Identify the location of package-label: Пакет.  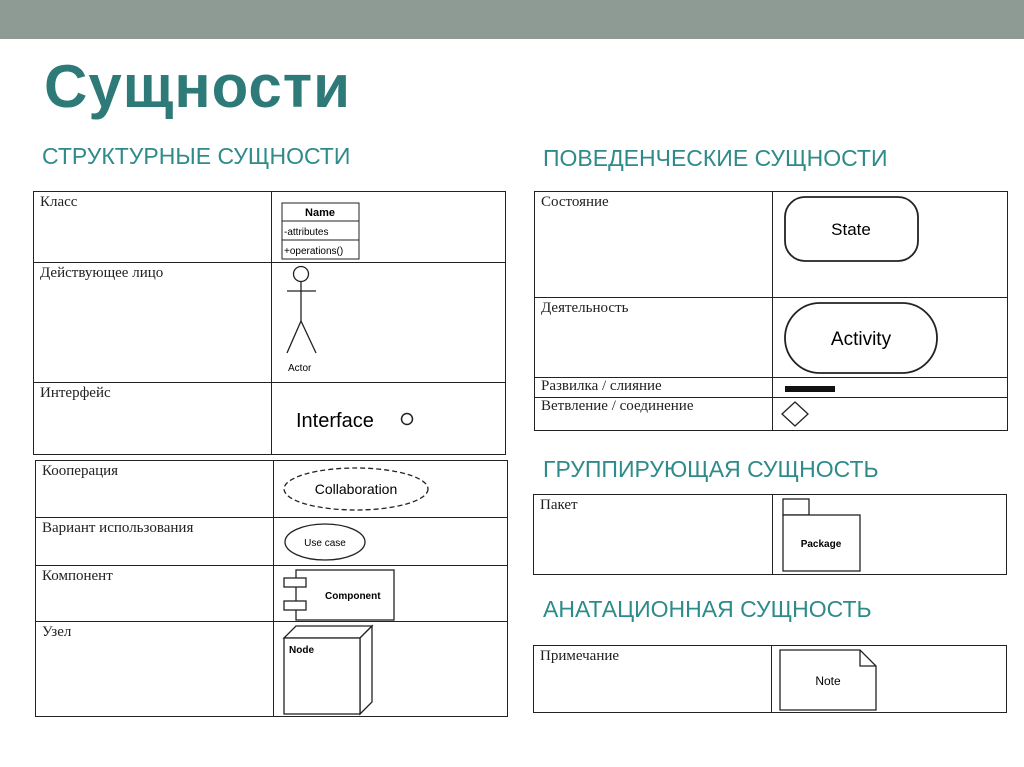
(559, 505).